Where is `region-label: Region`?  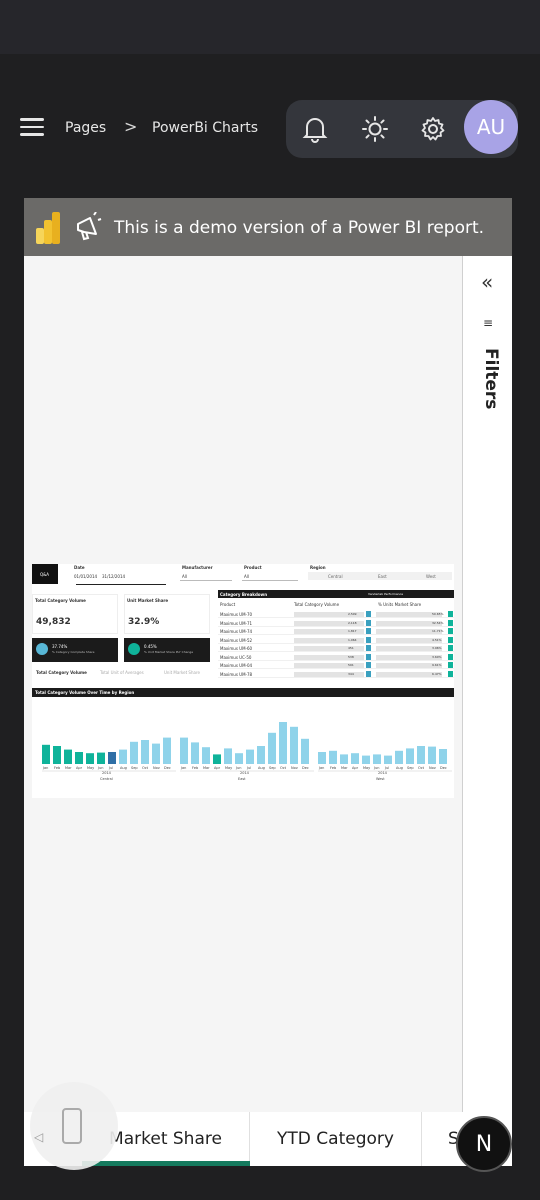 region-label: Region is located at coordinates (318, 567).